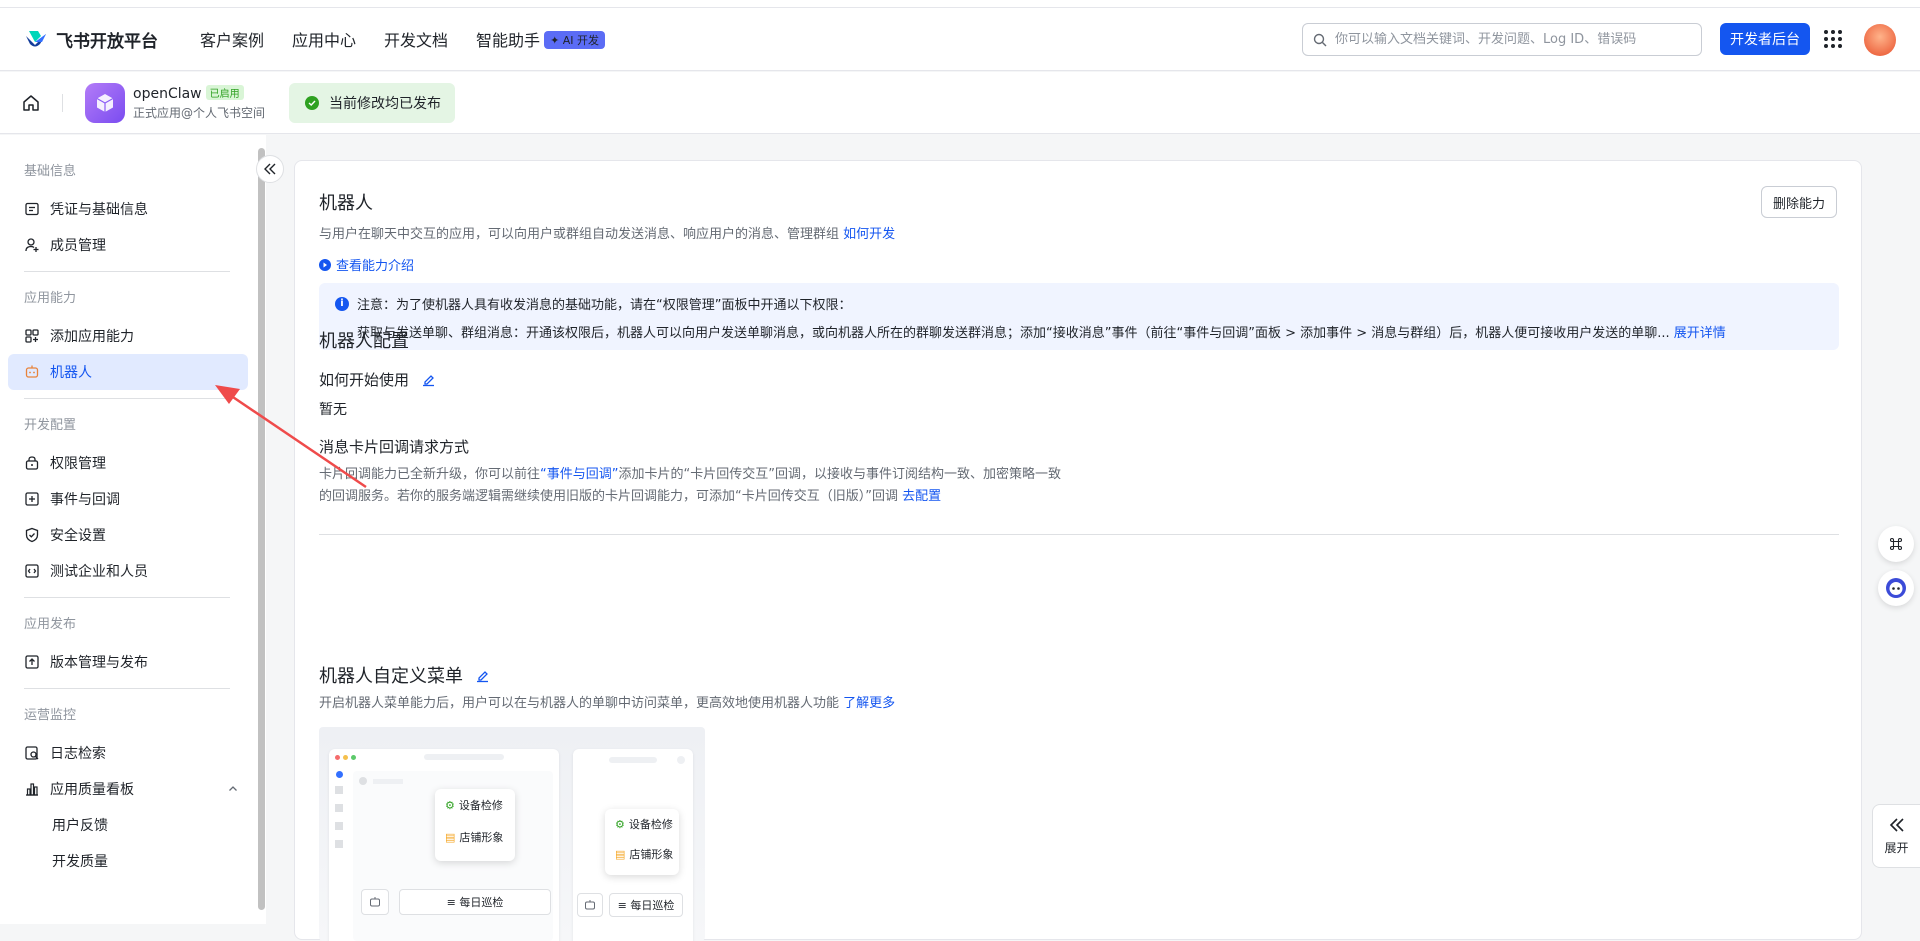  I want to click on publish-status-text: 当前修改均已发布, so click(385, 103).